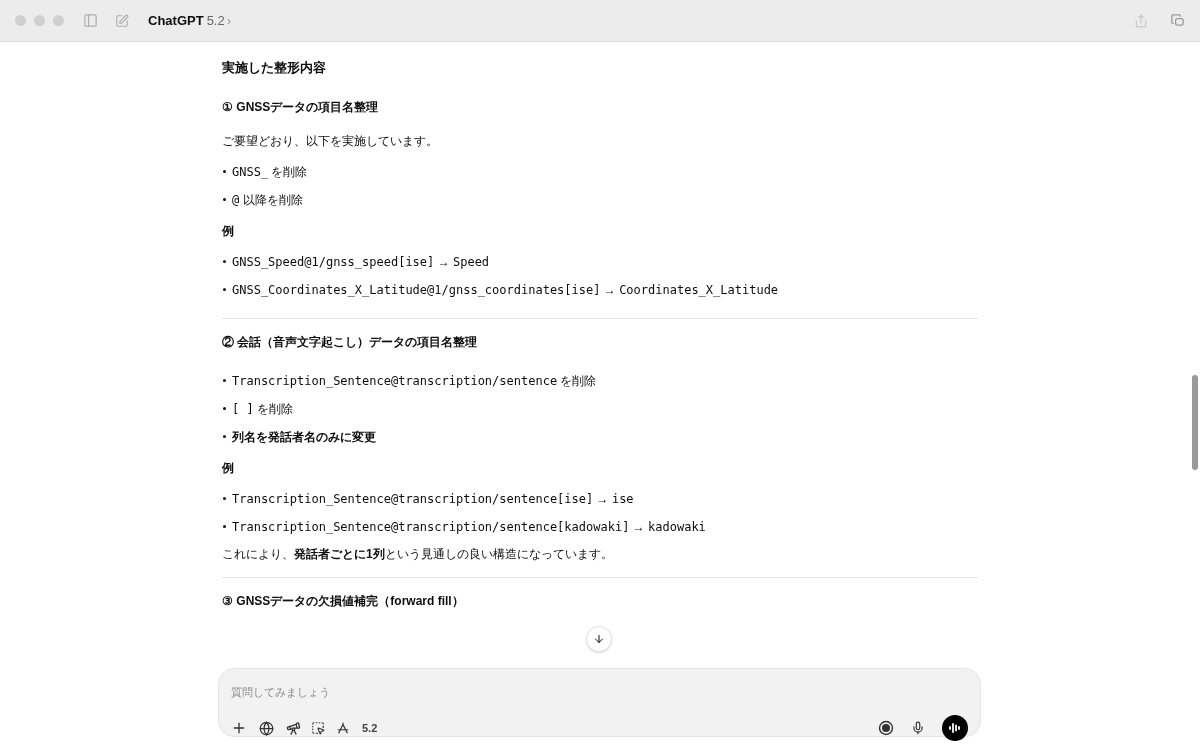 Image resolution: width=1200 pixels, height=750 pixels. I want to click on scrollbar-thumb, so click(1195, 422).